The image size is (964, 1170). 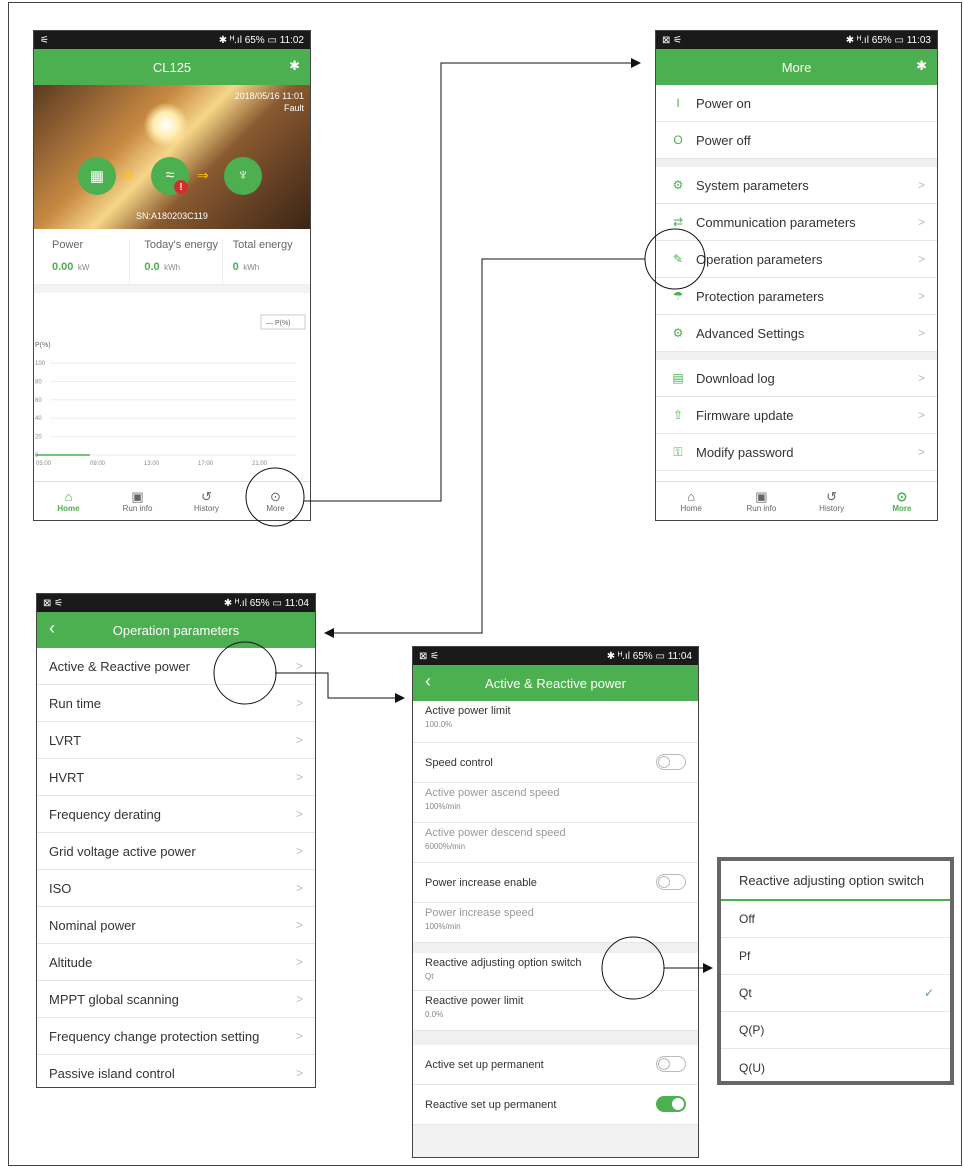 I want to click on arrow-more-to-operation, so click(x=484, y=448).